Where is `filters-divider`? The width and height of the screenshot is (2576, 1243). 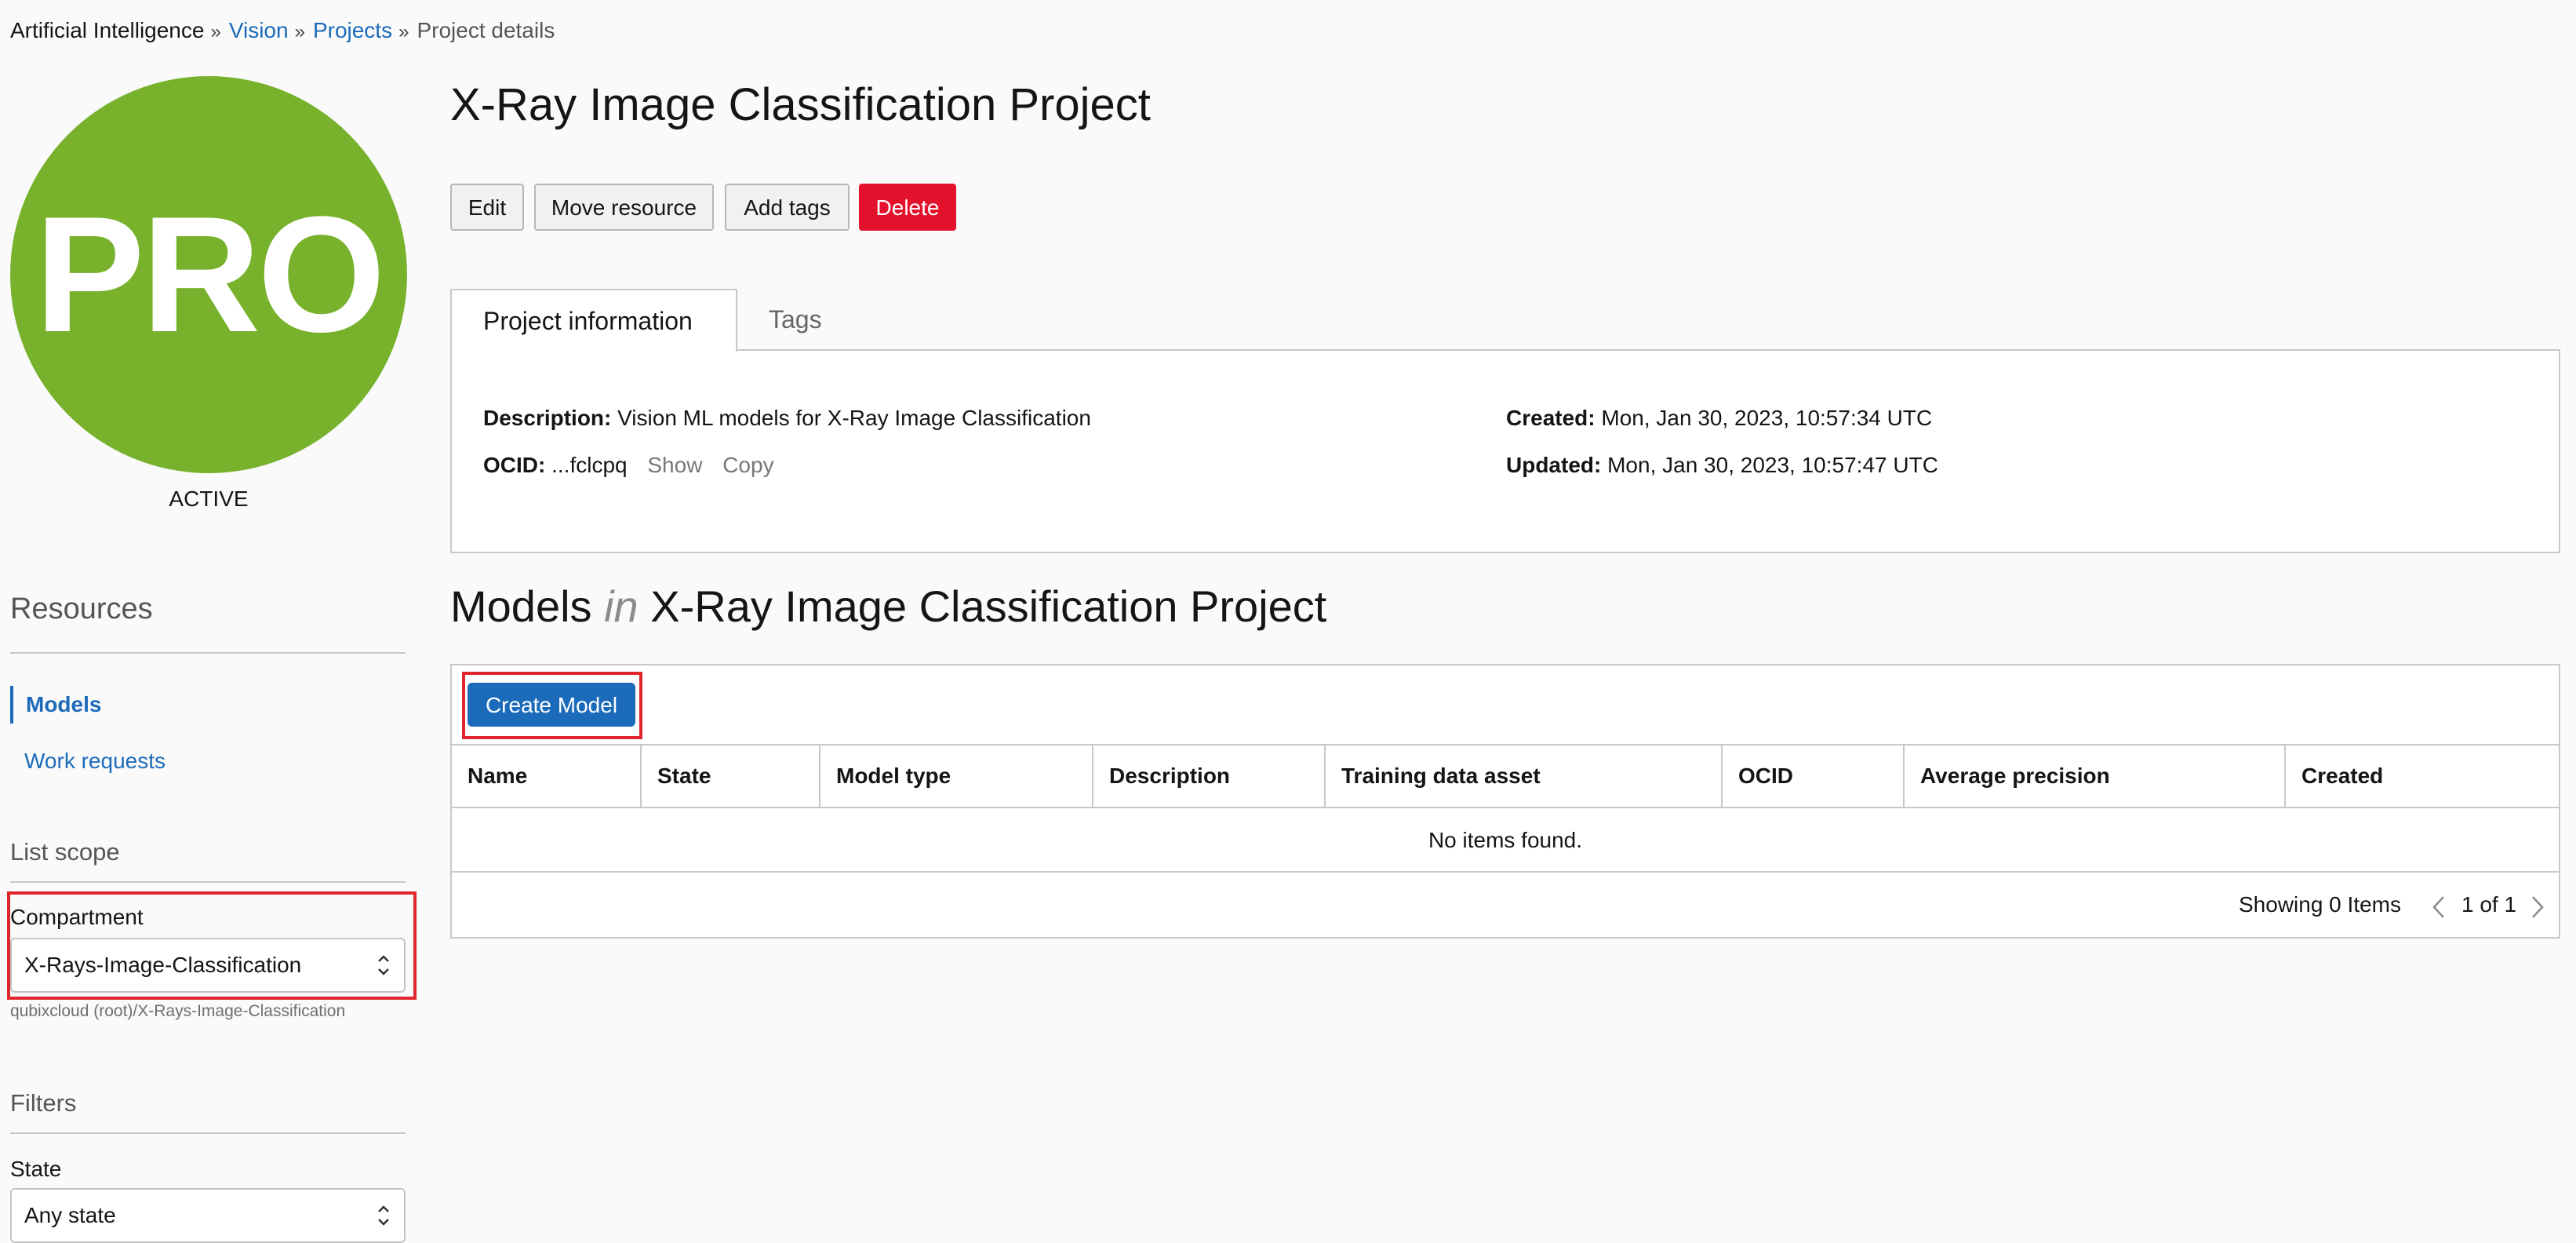 filters-divider is located at coordinates (208, 1133).